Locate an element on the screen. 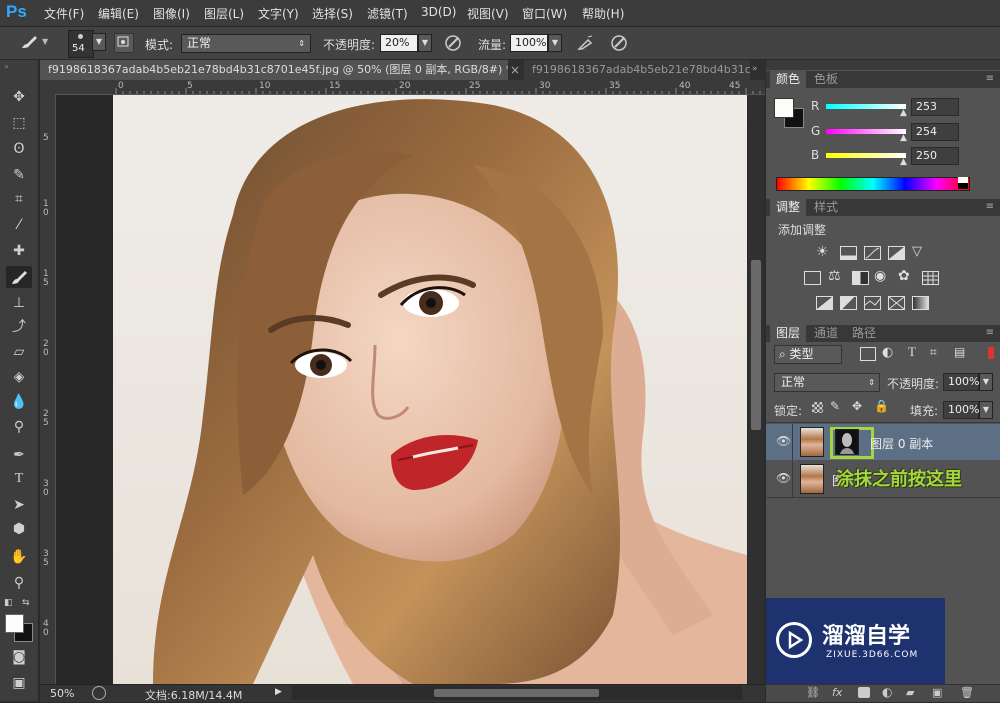 The image size is (1000, 703). tab-channels: 通道 is located at coordinates (826, 333).